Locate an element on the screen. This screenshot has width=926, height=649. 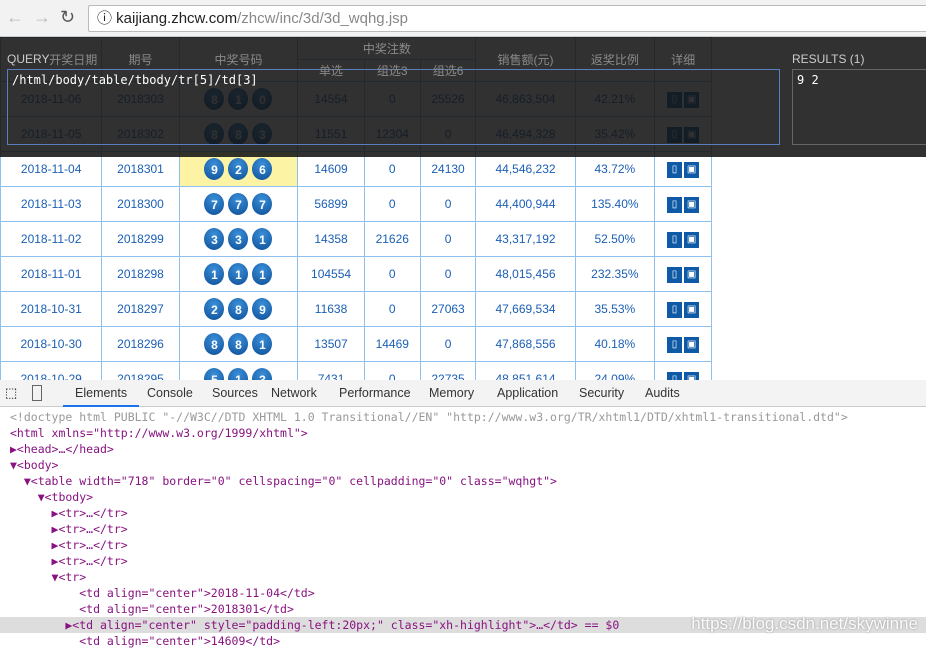
tab-performance: Performance is located at coordinates (375, 393).